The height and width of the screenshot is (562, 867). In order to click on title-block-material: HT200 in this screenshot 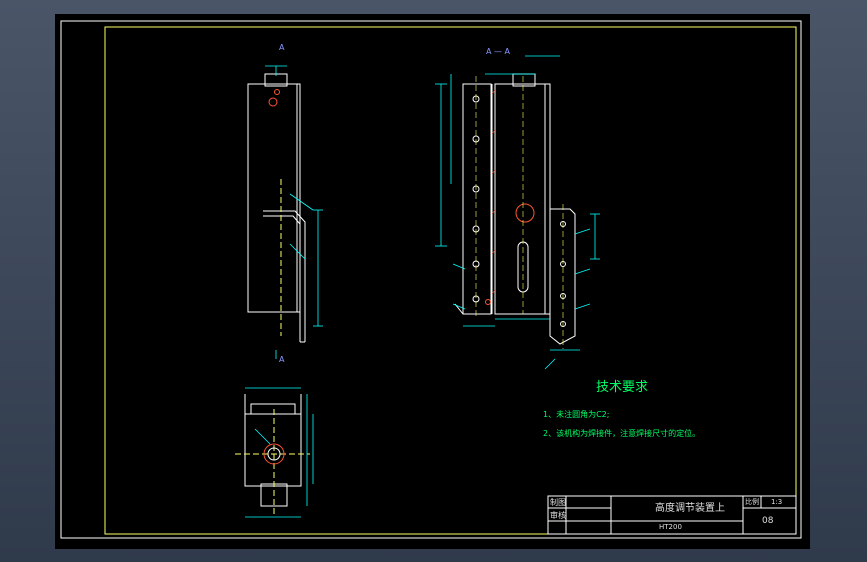, I will do `click(670, 527)`.